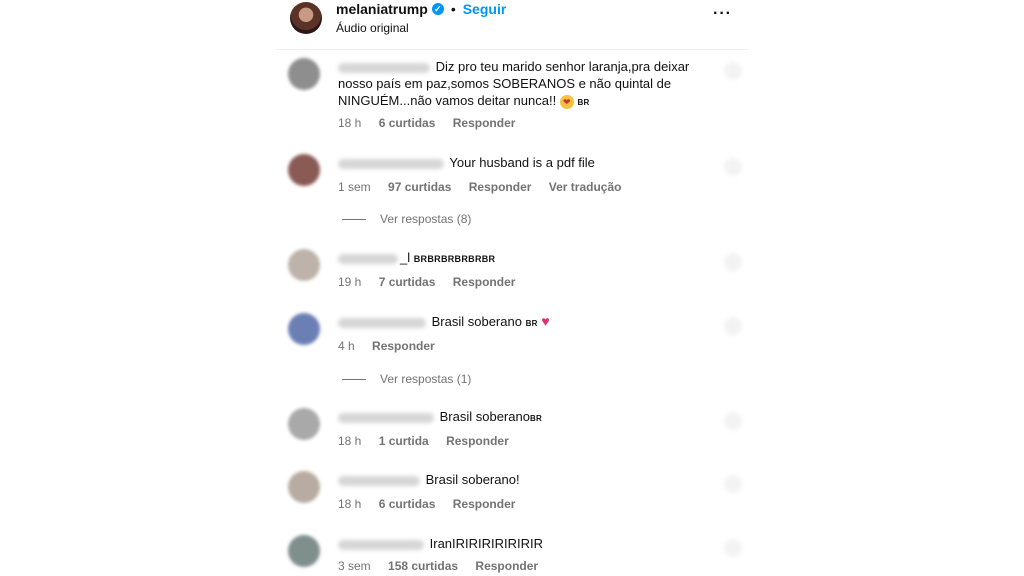  What do you see at coordinates (486, 543) in the screenshot?
I see `comment-text: IranIRIRIRIRIRIRIR` at bounding box center [486, 543].